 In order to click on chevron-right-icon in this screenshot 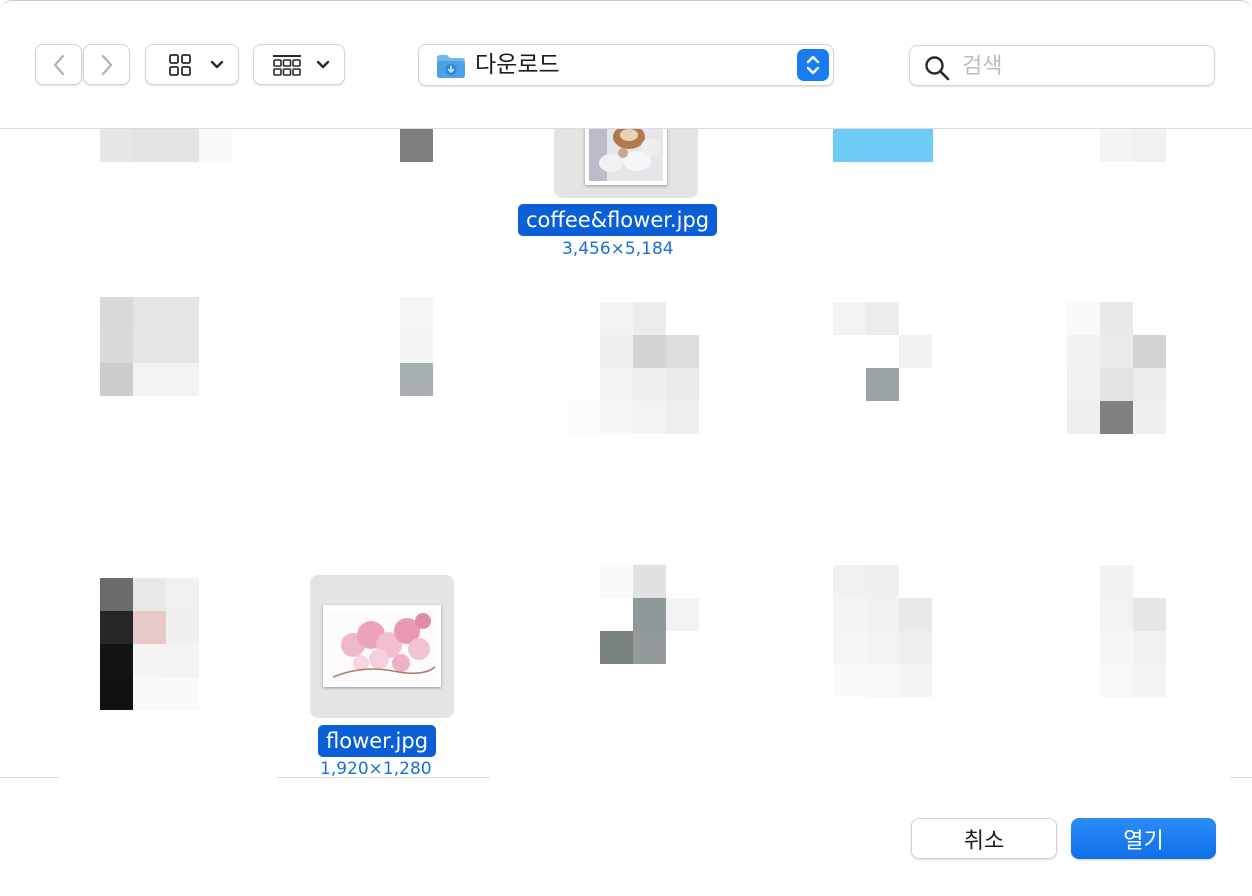, I will do `click(106, 64)`.